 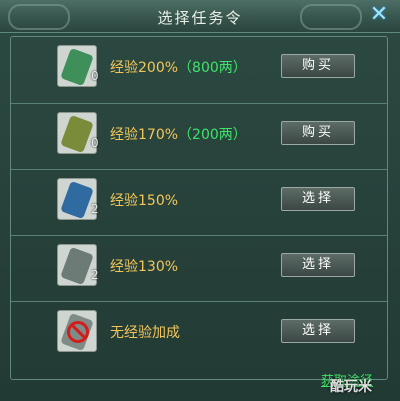 What do you see at coordinates (199, 265) in the screenshot?
I see `list-item-exp-130: 2 经验130% 选择` at bounding box center [199, 265].